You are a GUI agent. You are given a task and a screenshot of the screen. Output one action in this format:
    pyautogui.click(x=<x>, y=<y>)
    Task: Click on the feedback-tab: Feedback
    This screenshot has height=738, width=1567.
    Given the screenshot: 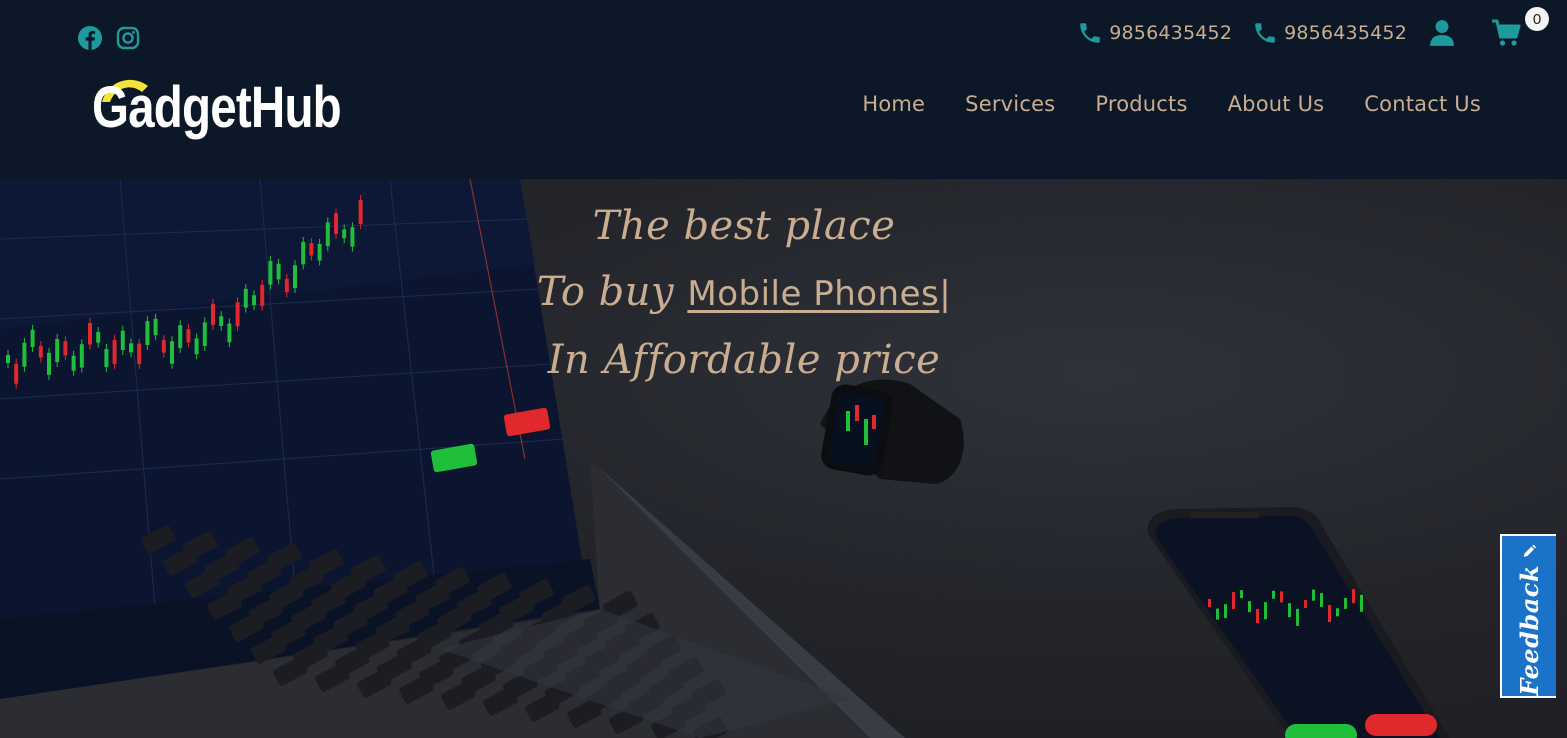 What is the action you would take?
    pyautogui.click(x=1528, y=616)
    